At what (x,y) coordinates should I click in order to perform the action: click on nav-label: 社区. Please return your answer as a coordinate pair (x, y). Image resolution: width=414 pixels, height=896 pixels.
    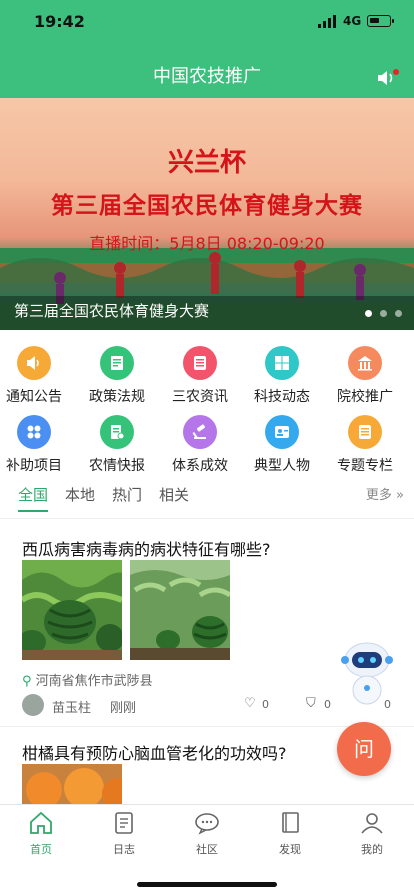
    Looking at the image, I should click on (207, 849).